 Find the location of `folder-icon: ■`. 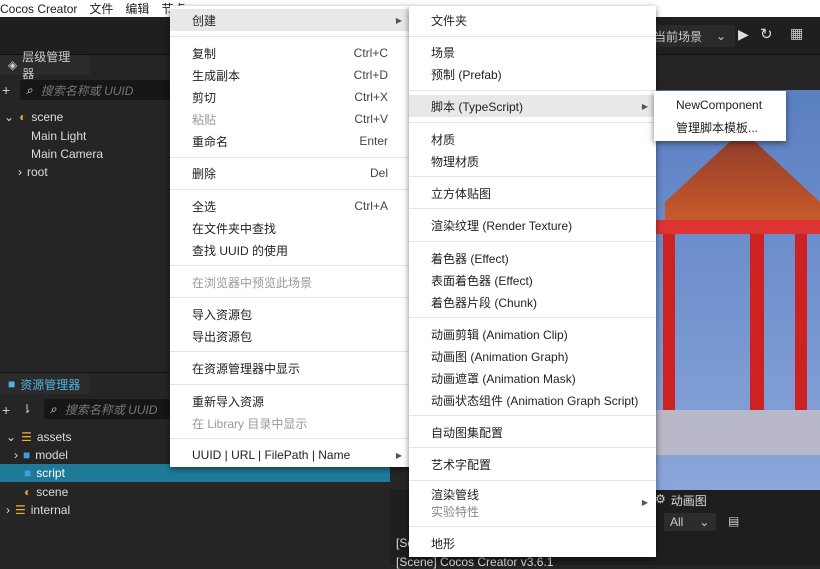

folder-icon: ■ is located at coordinates (12, 384).